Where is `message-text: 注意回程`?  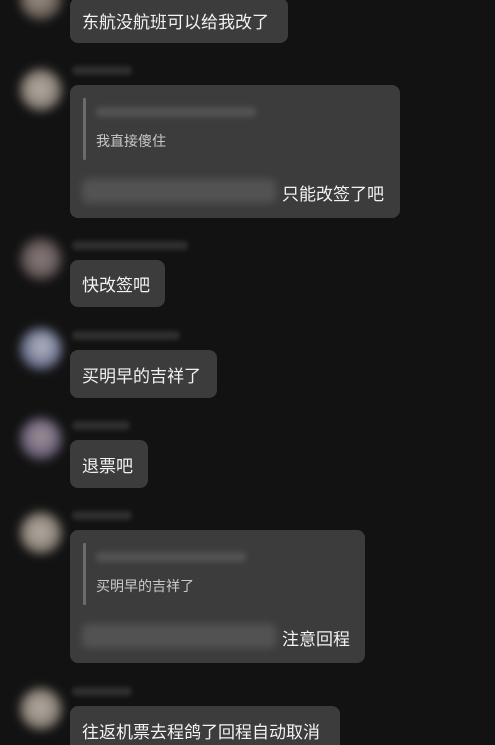 message-text: 注意回程 is located at coordinates (316, 640).